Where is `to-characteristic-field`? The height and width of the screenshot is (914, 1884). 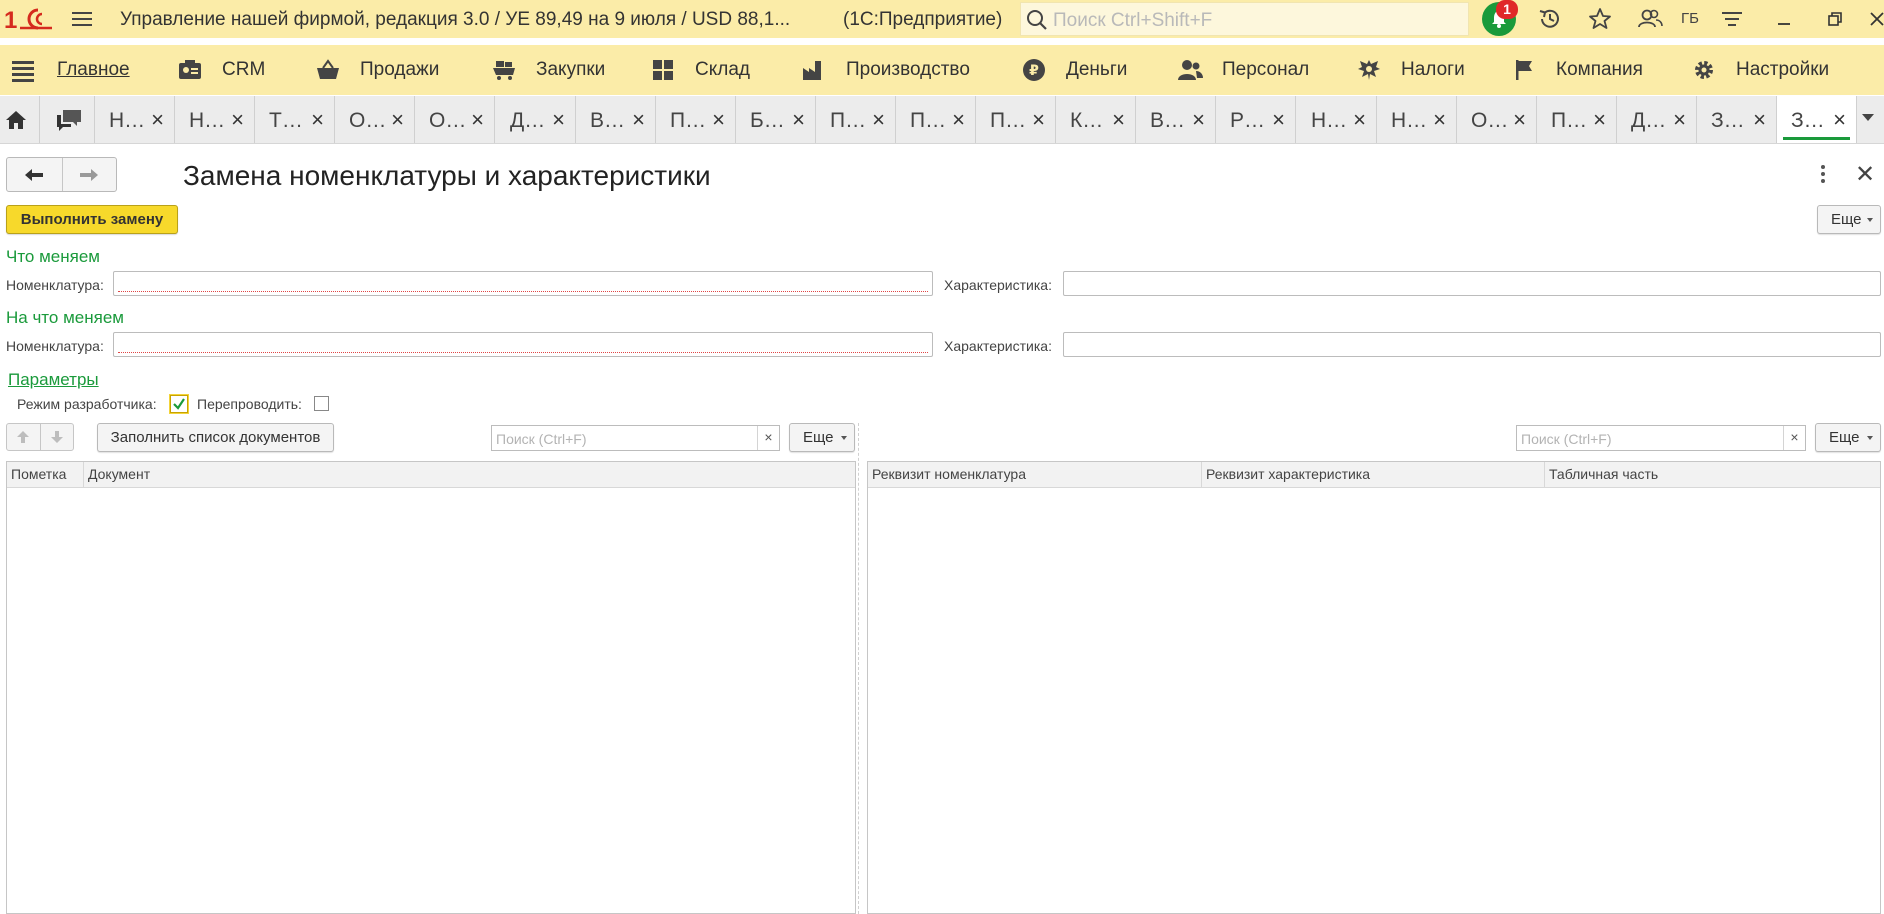
to-characteristic-field is located at coordinates (1472, 344).